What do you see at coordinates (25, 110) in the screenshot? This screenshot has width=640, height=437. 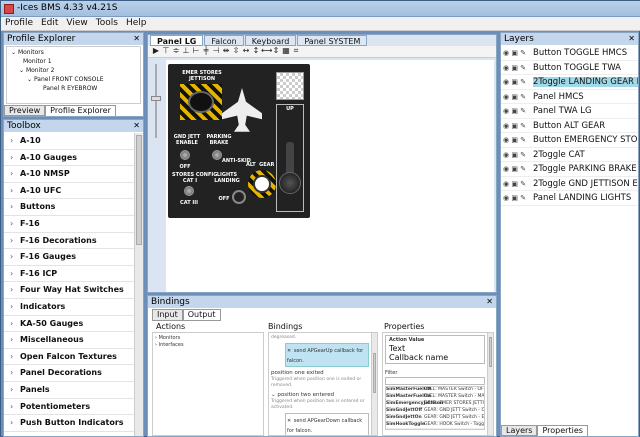 I see `tab-preview: Preview` at bounding box center [25, 110].